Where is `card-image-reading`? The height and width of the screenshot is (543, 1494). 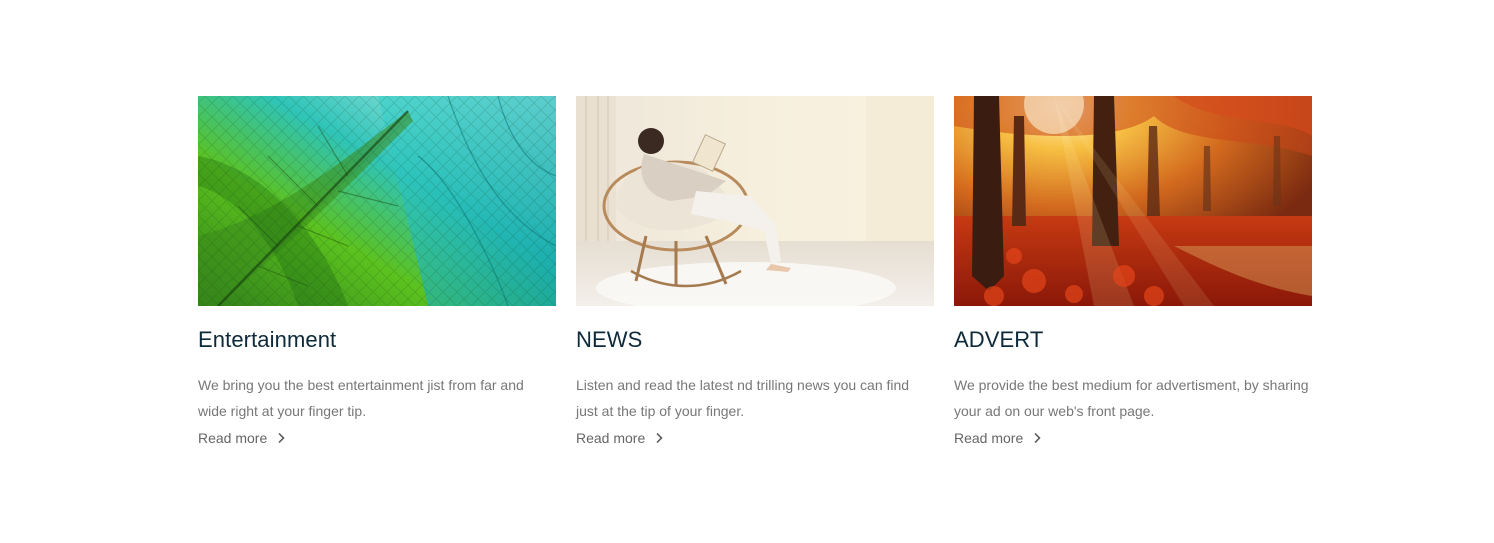 card-image-reading is located at coordinates (755, 201).